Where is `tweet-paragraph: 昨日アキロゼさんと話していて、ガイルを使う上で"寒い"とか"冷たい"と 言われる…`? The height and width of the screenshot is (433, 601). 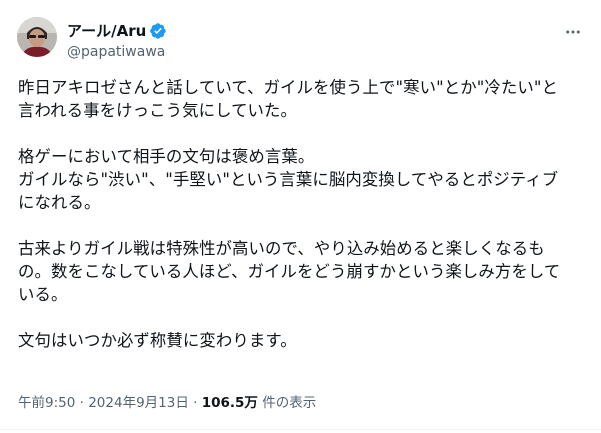
tweet-paragraph: 昨日アキロゼさんと話していて、ガイルを使う上で"寒い"とか"冷たい"と 言われる… is located at coordinates (288, 99).